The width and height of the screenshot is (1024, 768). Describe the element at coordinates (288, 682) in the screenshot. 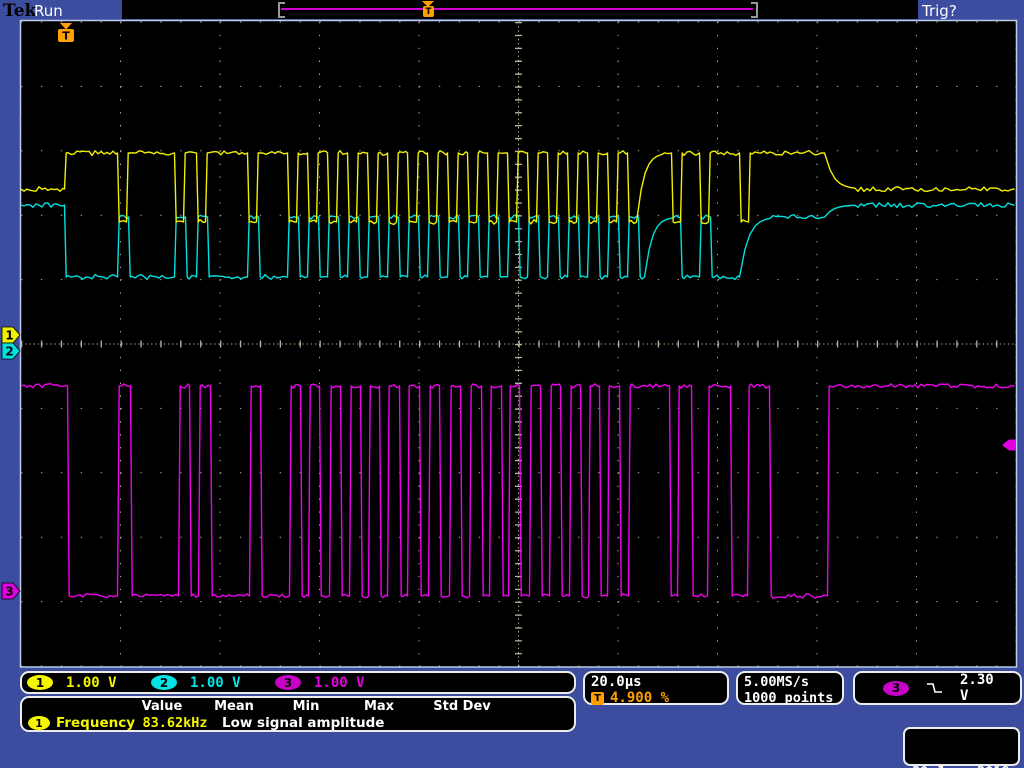

I see `ch3-badge: 3` at that location.